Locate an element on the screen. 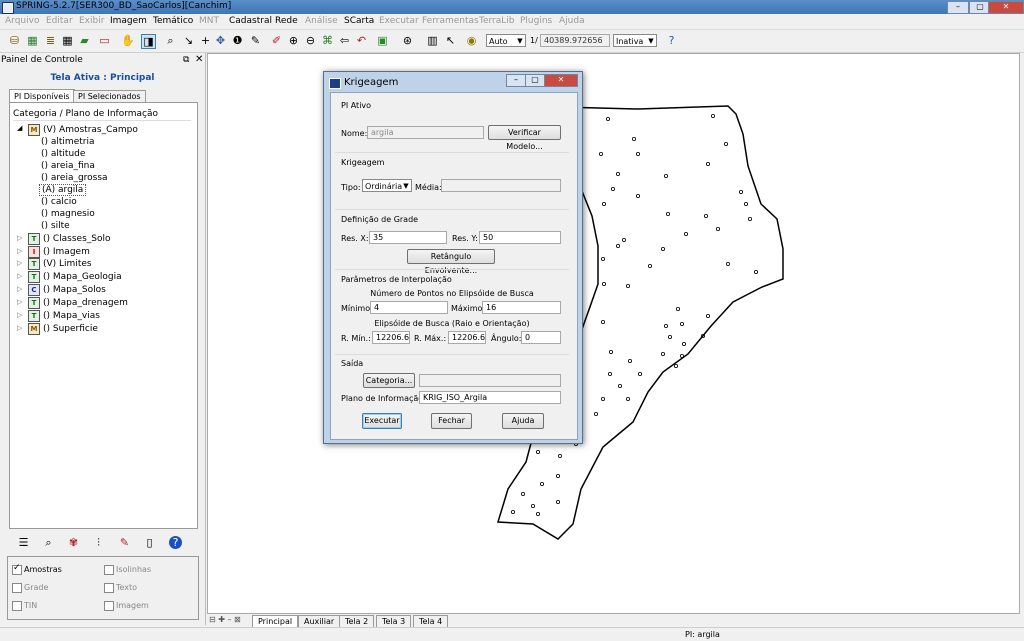 The image size is (1024, 641). resy-field: 50 is located at coordinates (520, 237).